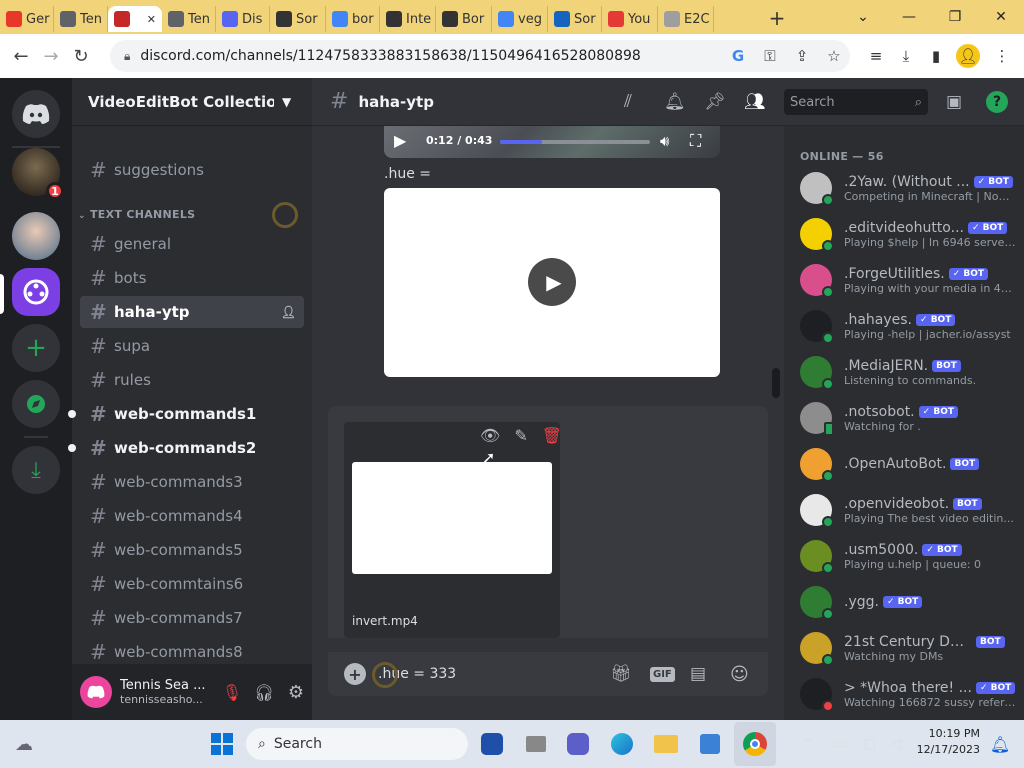 Image resolution: width=1024 pixels, height=768 pixels. I want to click on pre-app-icon, so click(492, 744).